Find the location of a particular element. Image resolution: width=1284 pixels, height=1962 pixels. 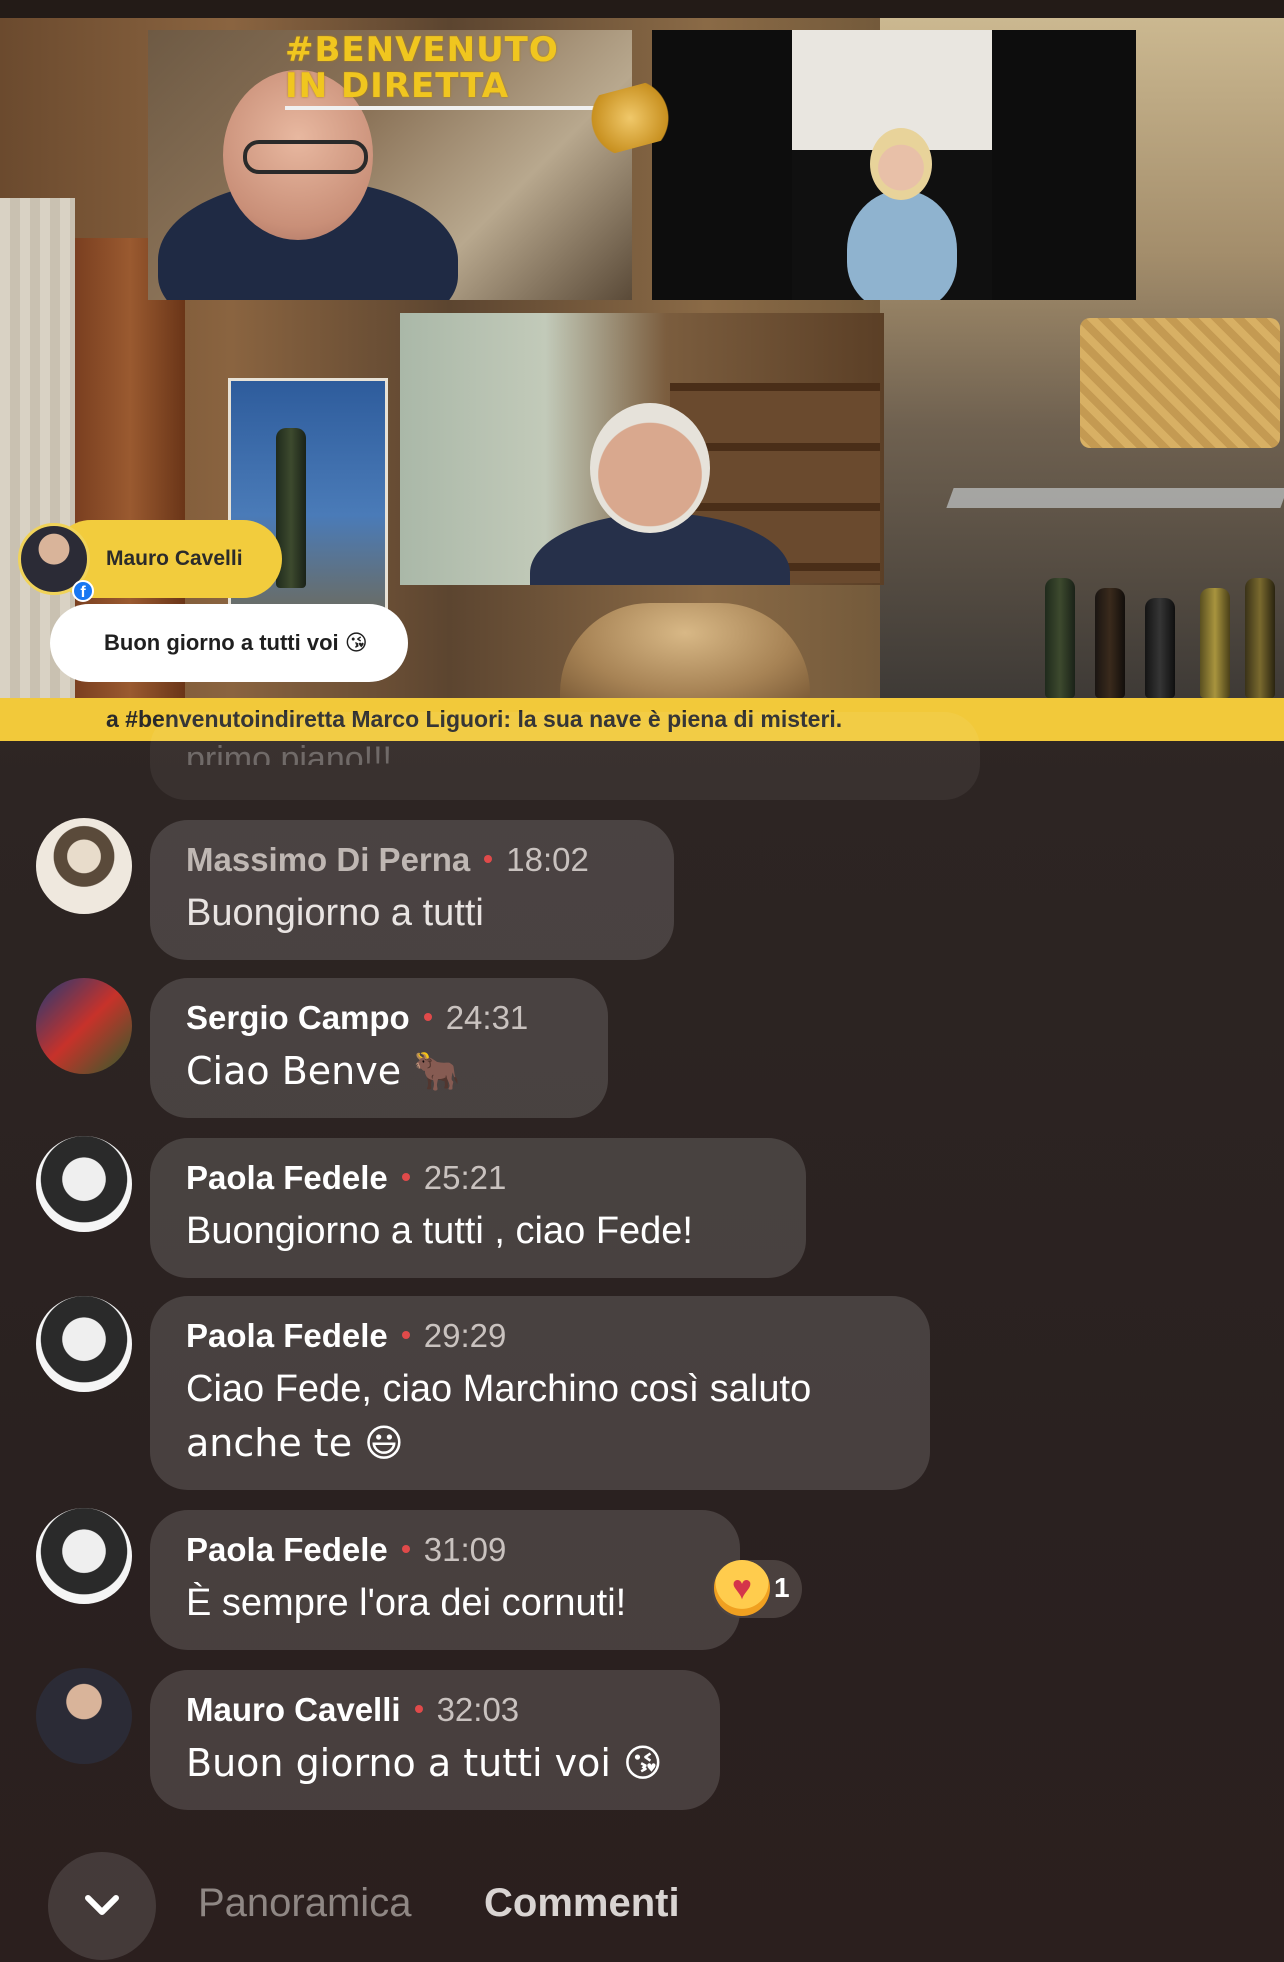

reaction-count: 1 is located at coordinates (782, 1587).